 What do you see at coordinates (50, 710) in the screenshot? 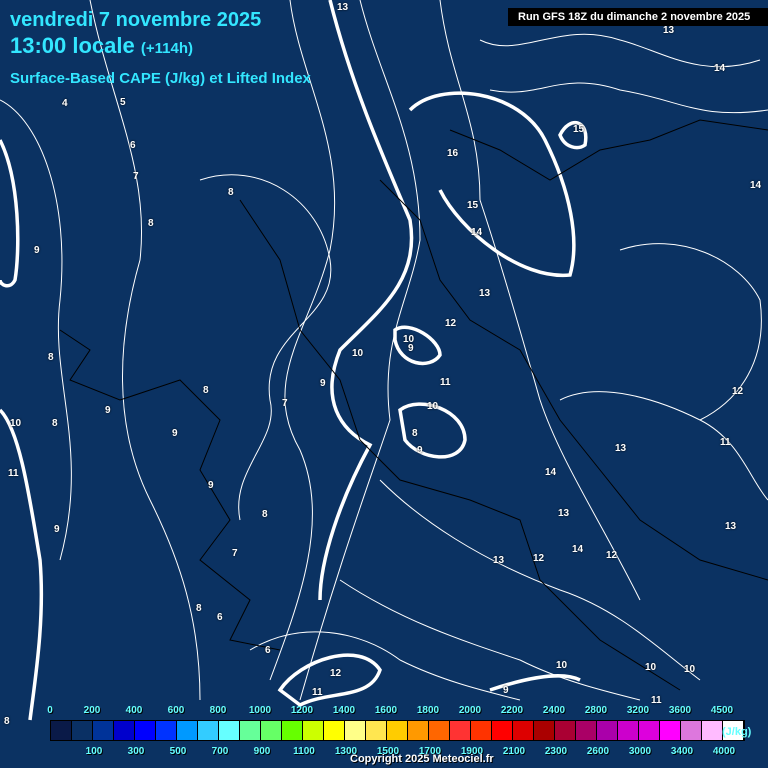
I see `legend-tick-top: 0` at bounding box center [50, 710].